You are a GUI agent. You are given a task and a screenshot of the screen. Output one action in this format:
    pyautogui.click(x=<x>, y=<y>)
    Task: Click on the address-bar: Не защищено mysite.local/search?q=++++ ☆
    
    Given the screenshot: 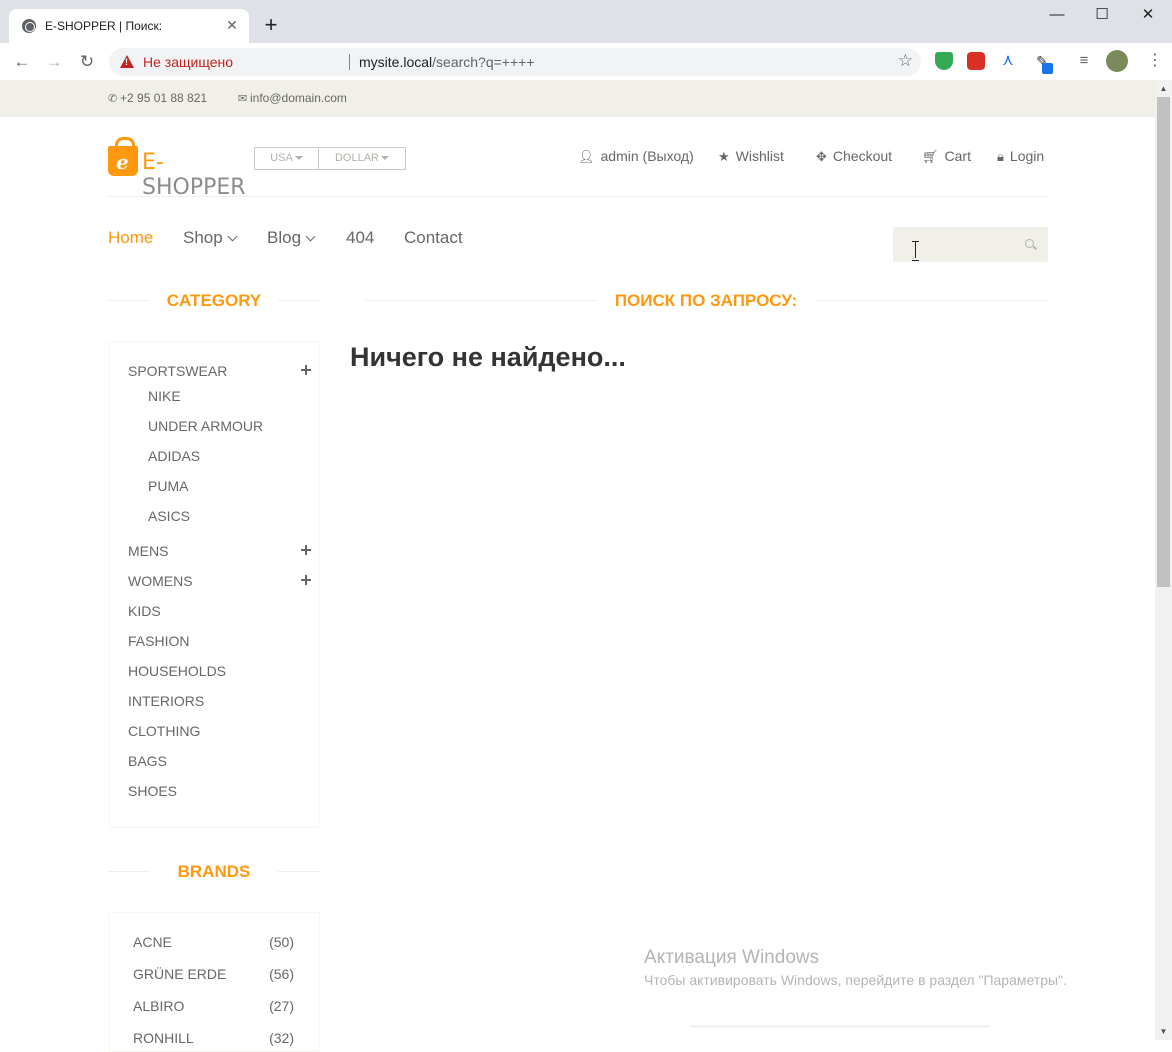 What is the action you would take?
    pyautogui.click(x=515, y=62)
    